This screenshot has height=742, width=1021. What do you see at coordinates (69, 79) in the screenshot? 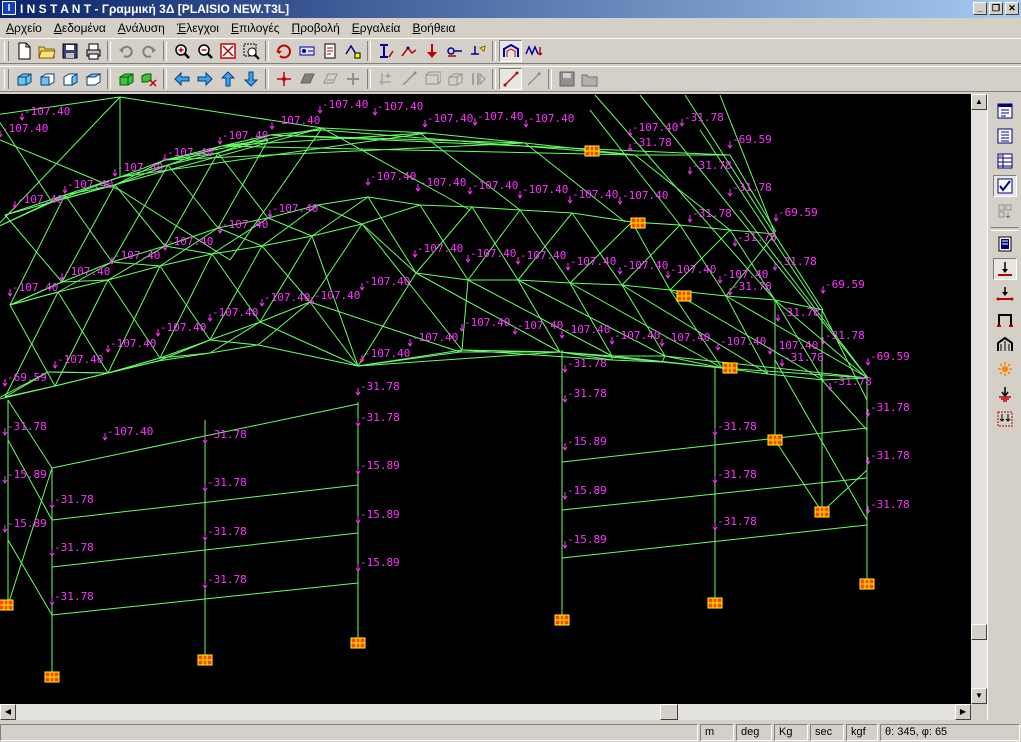
I see `view-side-icon` at bounding box center [69, 79].